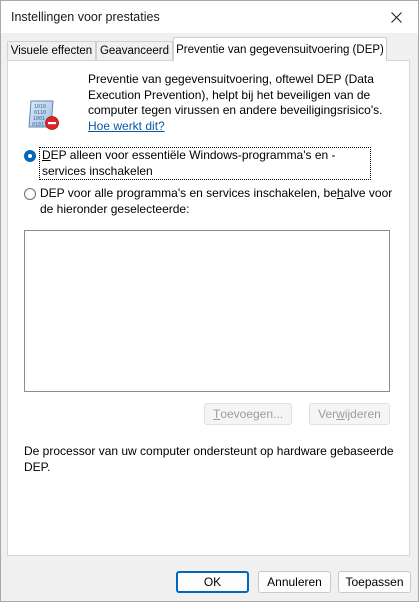 The height and width of the screenshot is (602, 419). I want to click on tab-label: Preventie van gegevensuitvoering (DEP), so click(280, 49).